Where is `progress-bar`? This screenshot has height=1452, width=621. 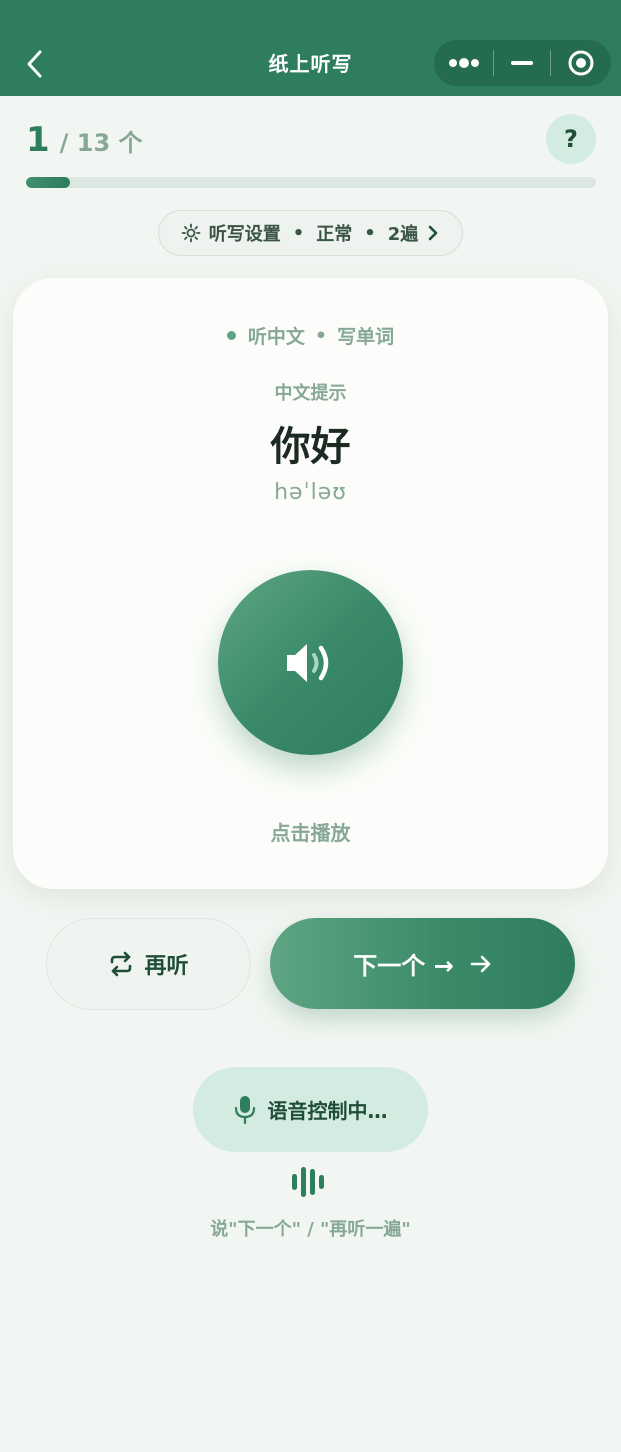 progress-bar is located at coordinates (311, 182).